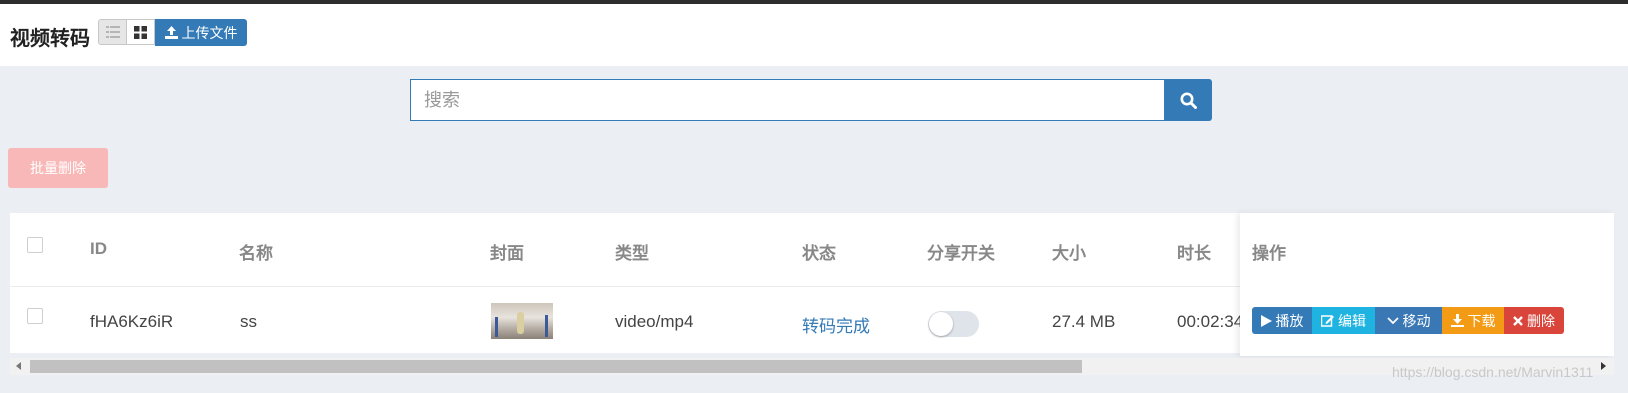 This screenshot has height=393, width=1628. Describe the element at coordinates (1427, 284) in the screenshot. I see `fixed-actions-column` at that location.